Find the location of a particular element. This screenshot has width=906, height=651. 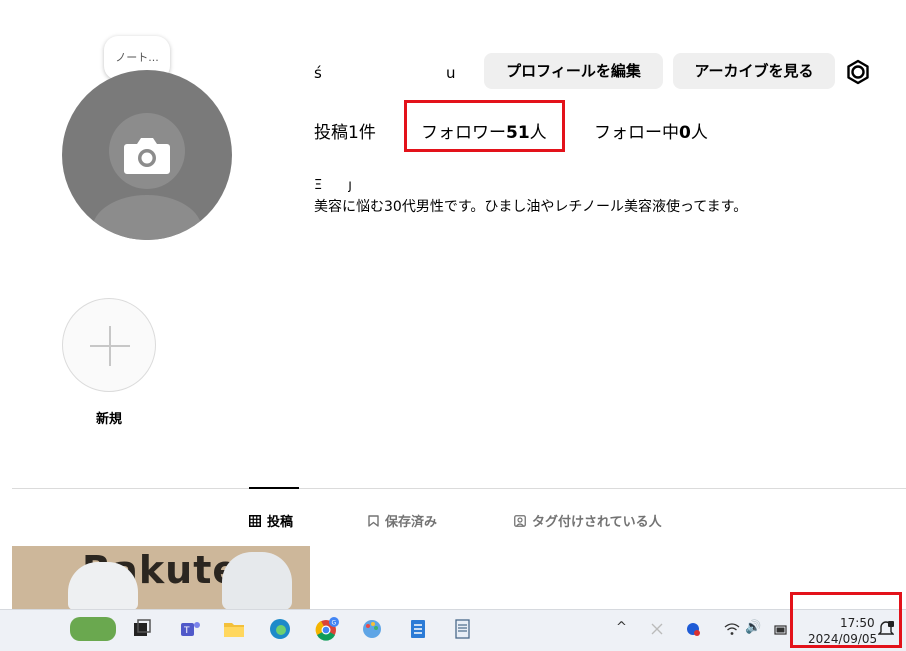

tray-app-icon is located at coordinates (657, 629).